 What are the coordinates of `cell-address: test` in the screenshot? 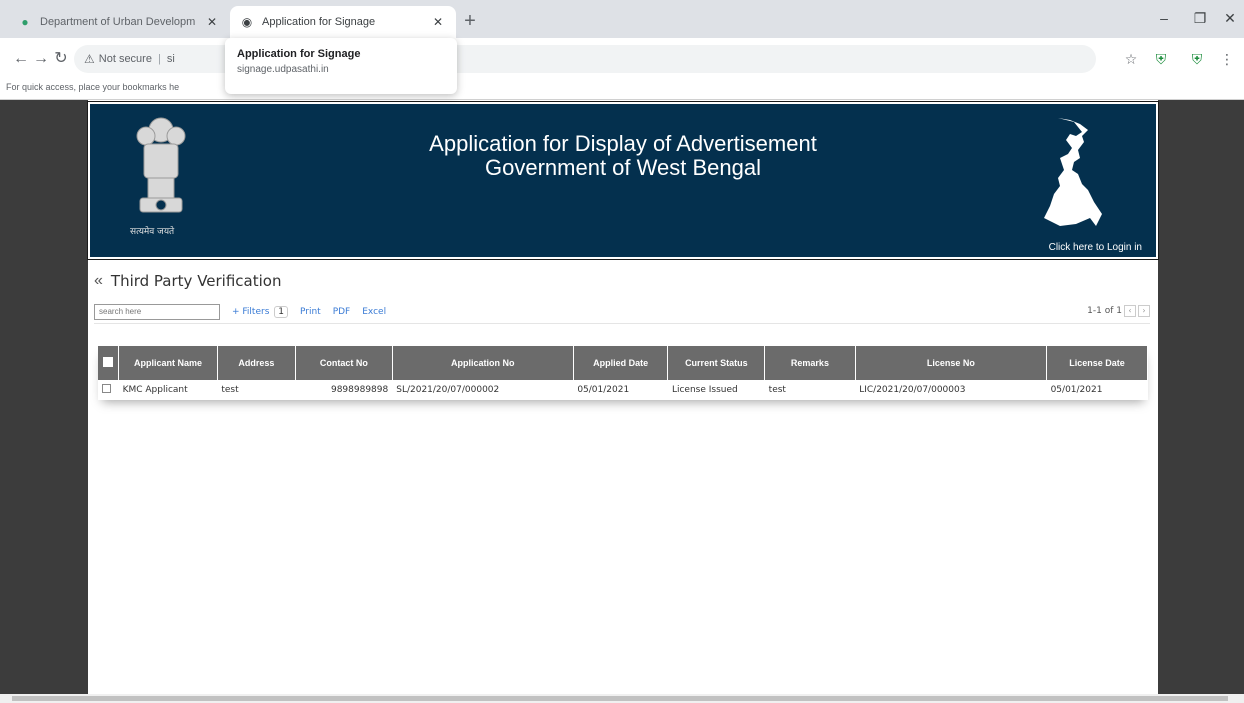 It's located at (230, 390).